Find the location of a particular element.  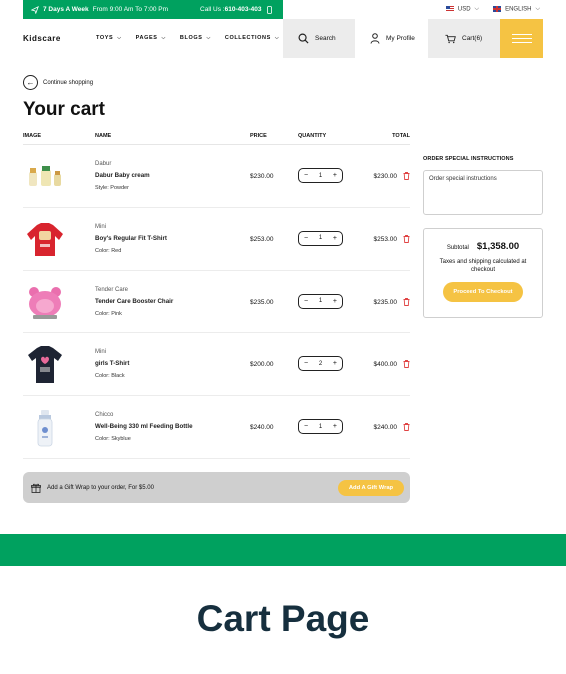

arrow-left-icon: ← is located at coordinates (30, 82).